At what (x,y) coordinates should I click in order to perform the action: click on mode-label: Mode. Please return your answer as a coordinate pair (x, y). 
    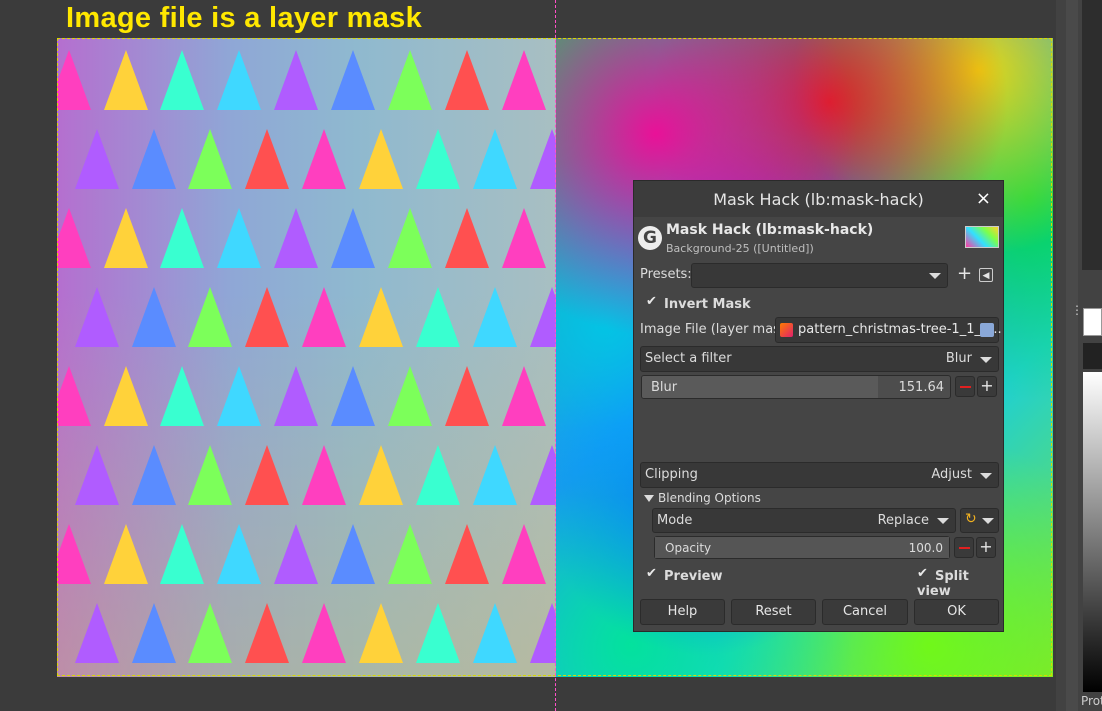
    Looking at the image, I should click on (675, 520).